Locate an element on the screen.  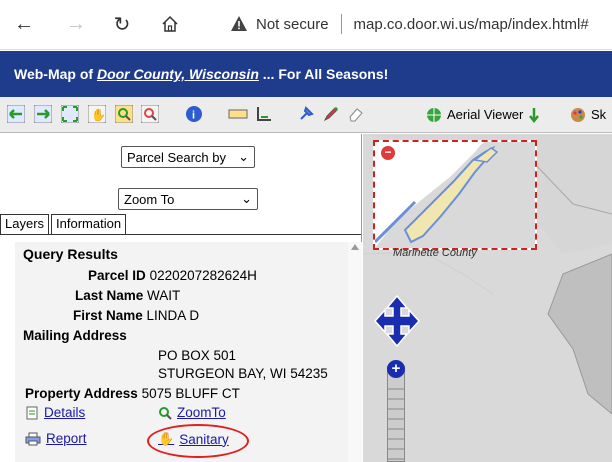
zoomto-label: ZoomTo is located at coordinates (201, 412).